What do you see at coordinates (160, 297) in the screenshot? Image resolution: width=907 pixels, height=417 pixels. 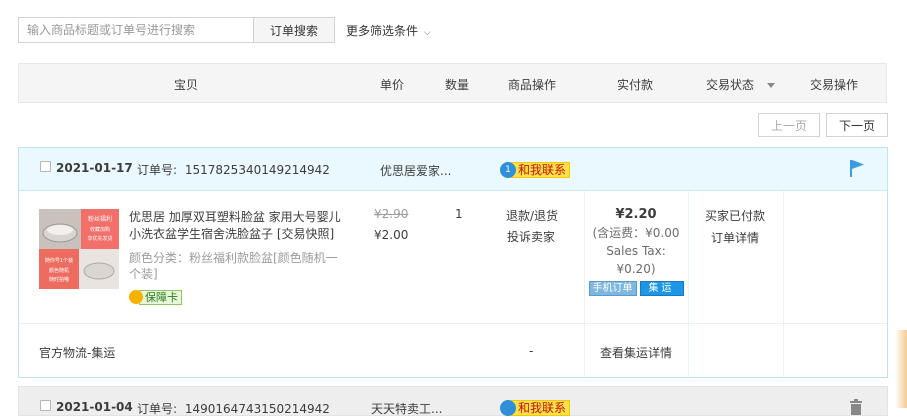 I see `guarantee-label: 保障卡` at bounding box center [160, 297].